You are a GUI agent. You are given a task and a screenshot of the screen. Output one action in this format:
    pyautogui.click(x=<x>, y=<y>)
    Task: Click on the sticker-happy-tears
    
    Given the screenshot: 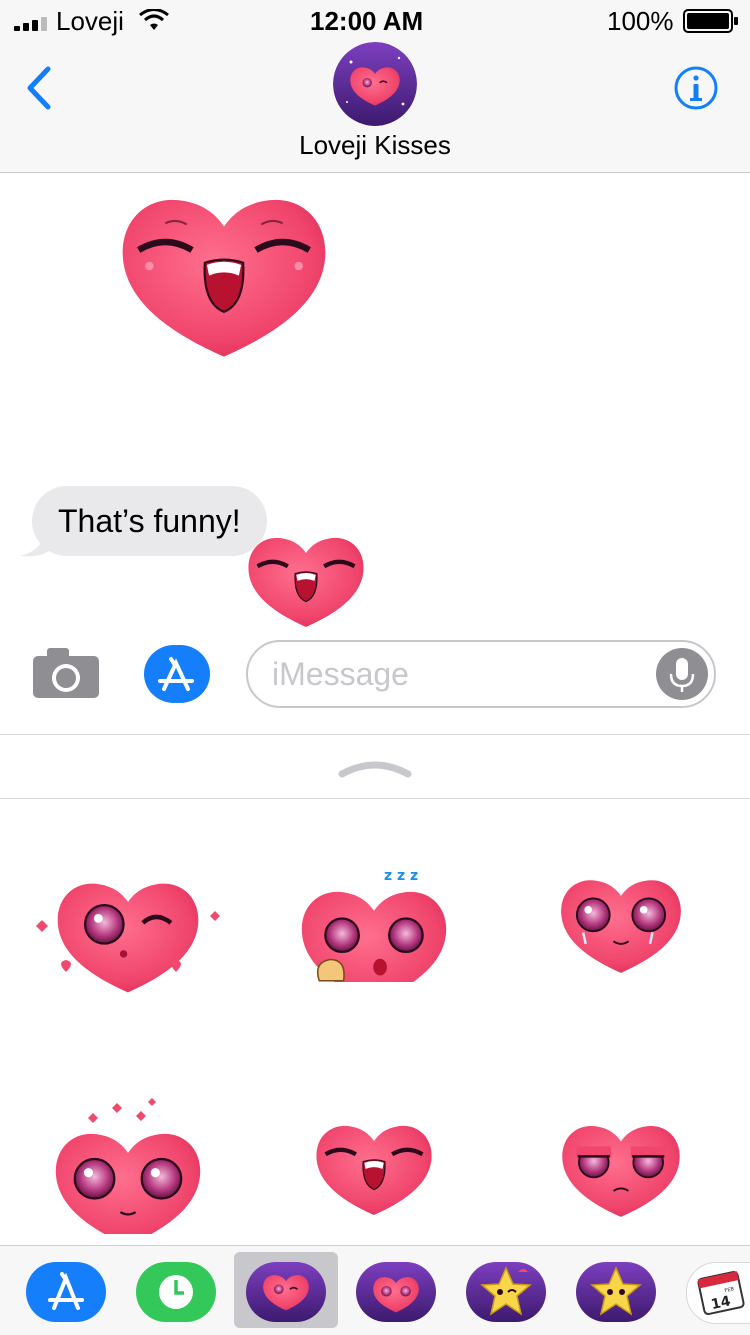 What is the action you would take?
    pyautogui.click(x=621, y=926)
    